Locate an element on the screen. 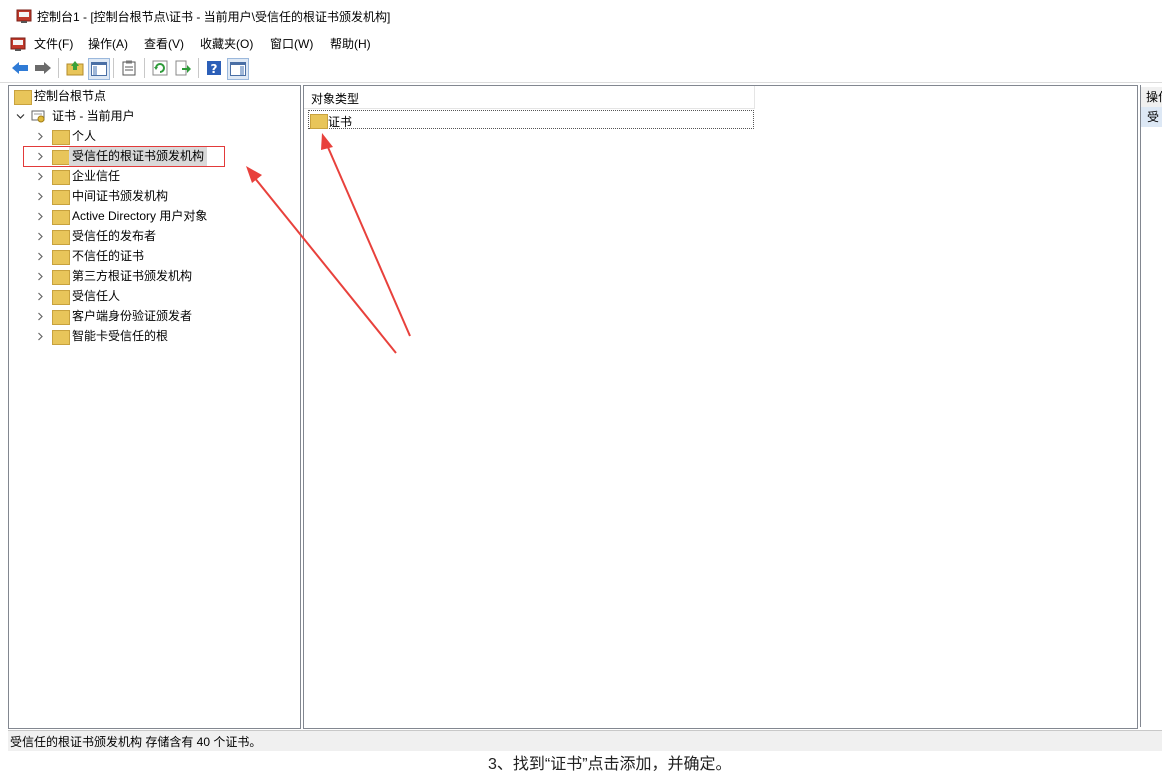 This screenshot has width=1162, height=774. up-folder-icon is located at coordinates (75, 68).